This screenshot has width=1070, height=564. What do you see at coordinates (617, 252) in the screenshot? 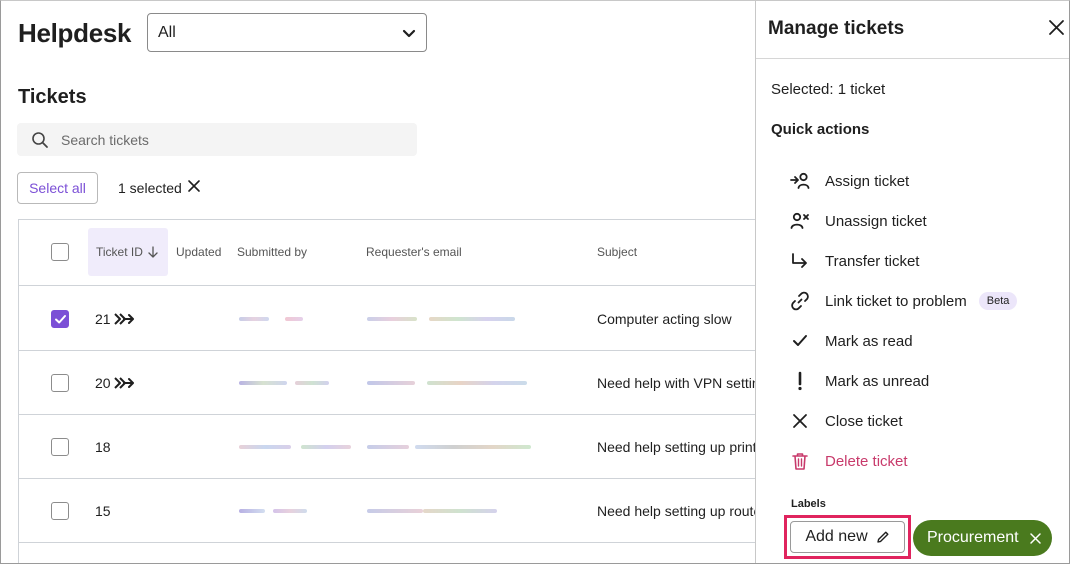
I see `column-subject: Subject` at bounding box center [617, 252].